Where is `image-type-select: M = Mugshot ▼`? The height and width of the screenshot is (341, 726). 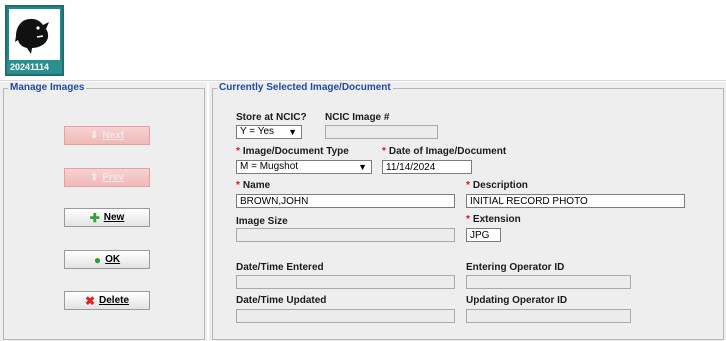
image-type-select: M = Mugshot ▼ is located at coordinates (304, 167).